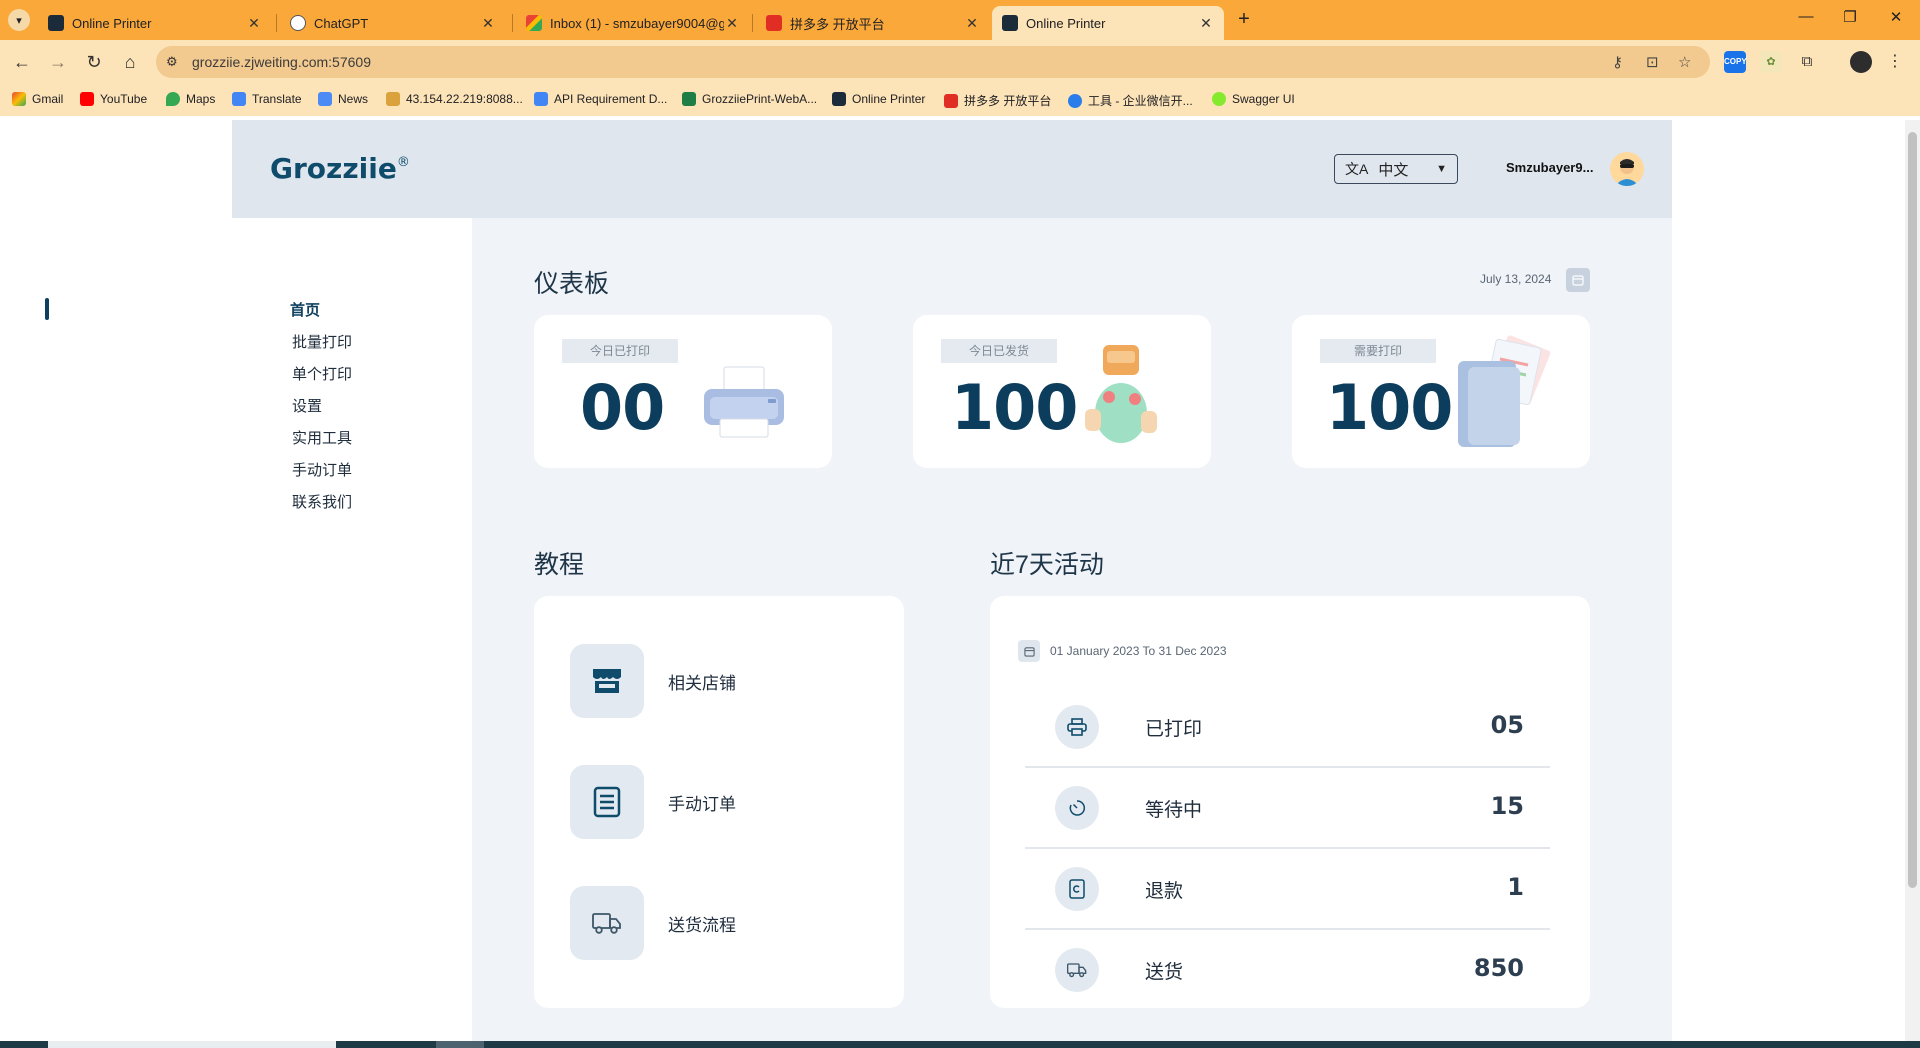 This screenshot has width=1920, height=1048. I want to click on bookmark-label: Maps, so click(201, 99).